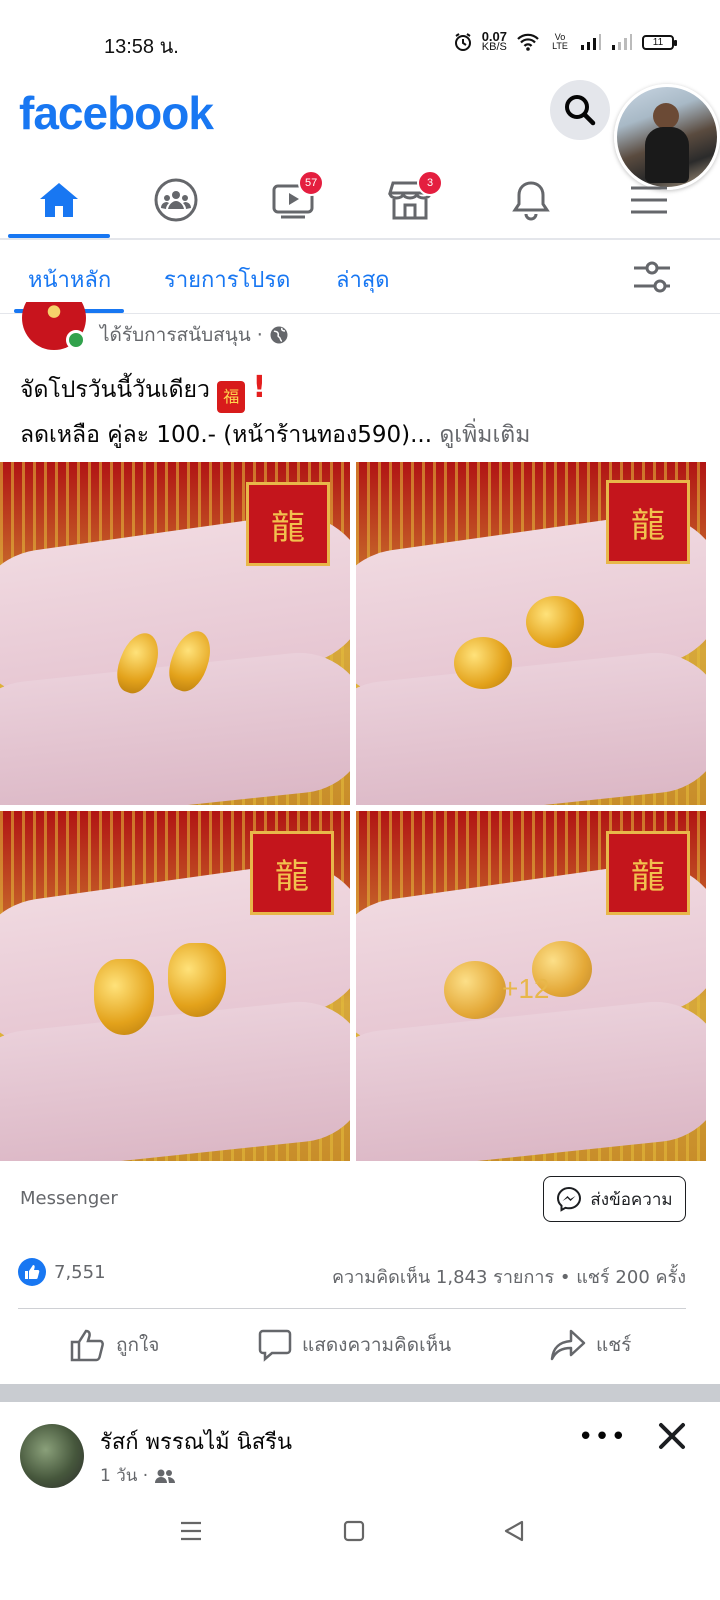 The height and width of the screenshot is (1600, 720). Describe the element at coordinates (293, 200) in the screenshot. I see `nav-watch: 57` at that location.